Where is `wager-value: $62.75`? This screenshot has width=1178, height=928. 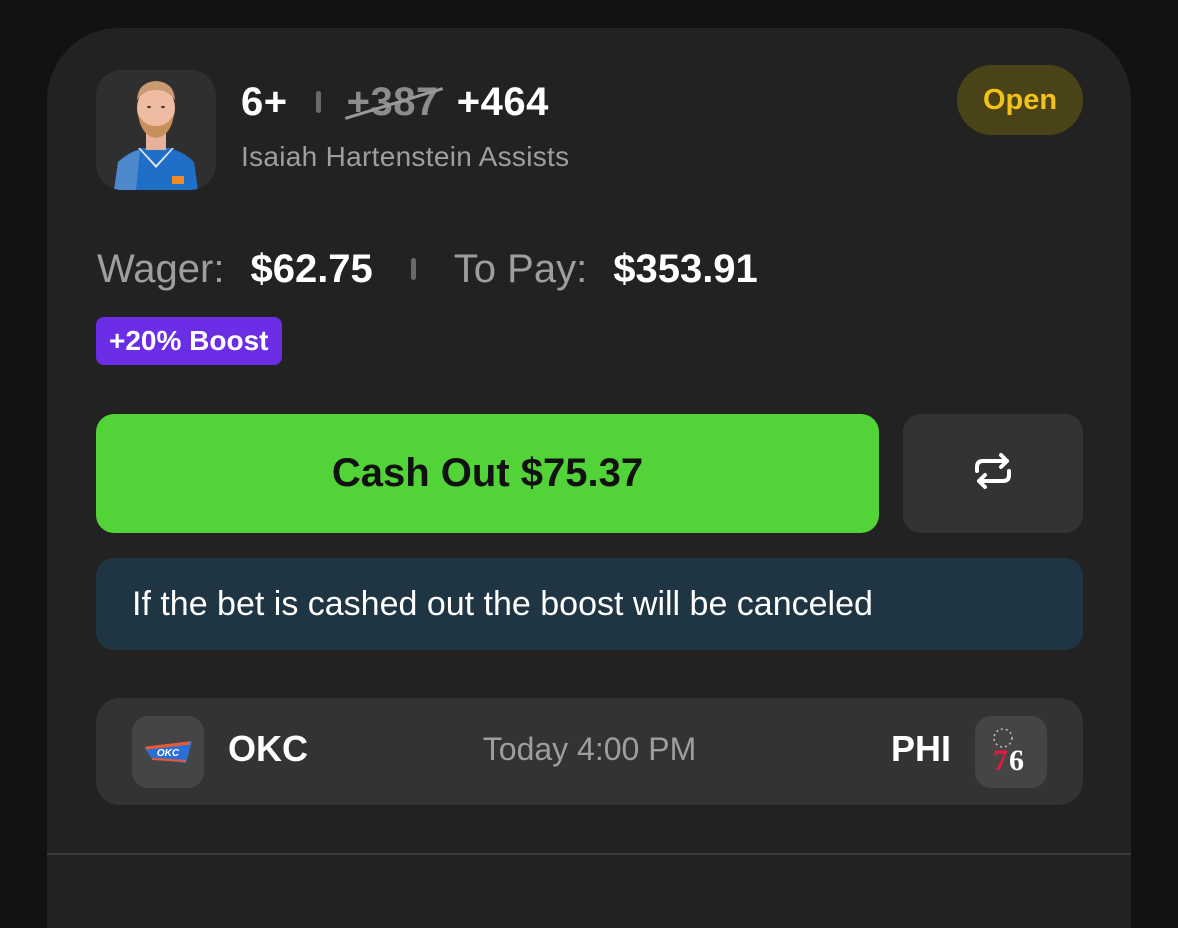
wager-value: $62.75 is located at coordinates (311, 268).